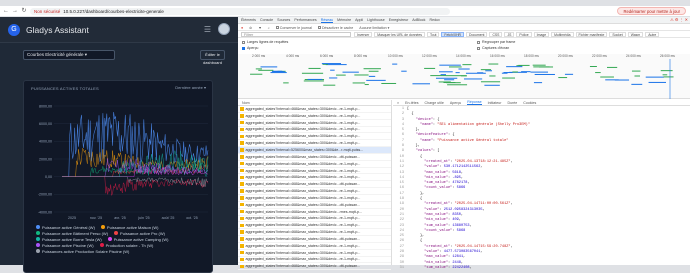 The image size is (690, 273). I want to click on large-rows-option: Larges lignes de requêtes, so click(265, 42).